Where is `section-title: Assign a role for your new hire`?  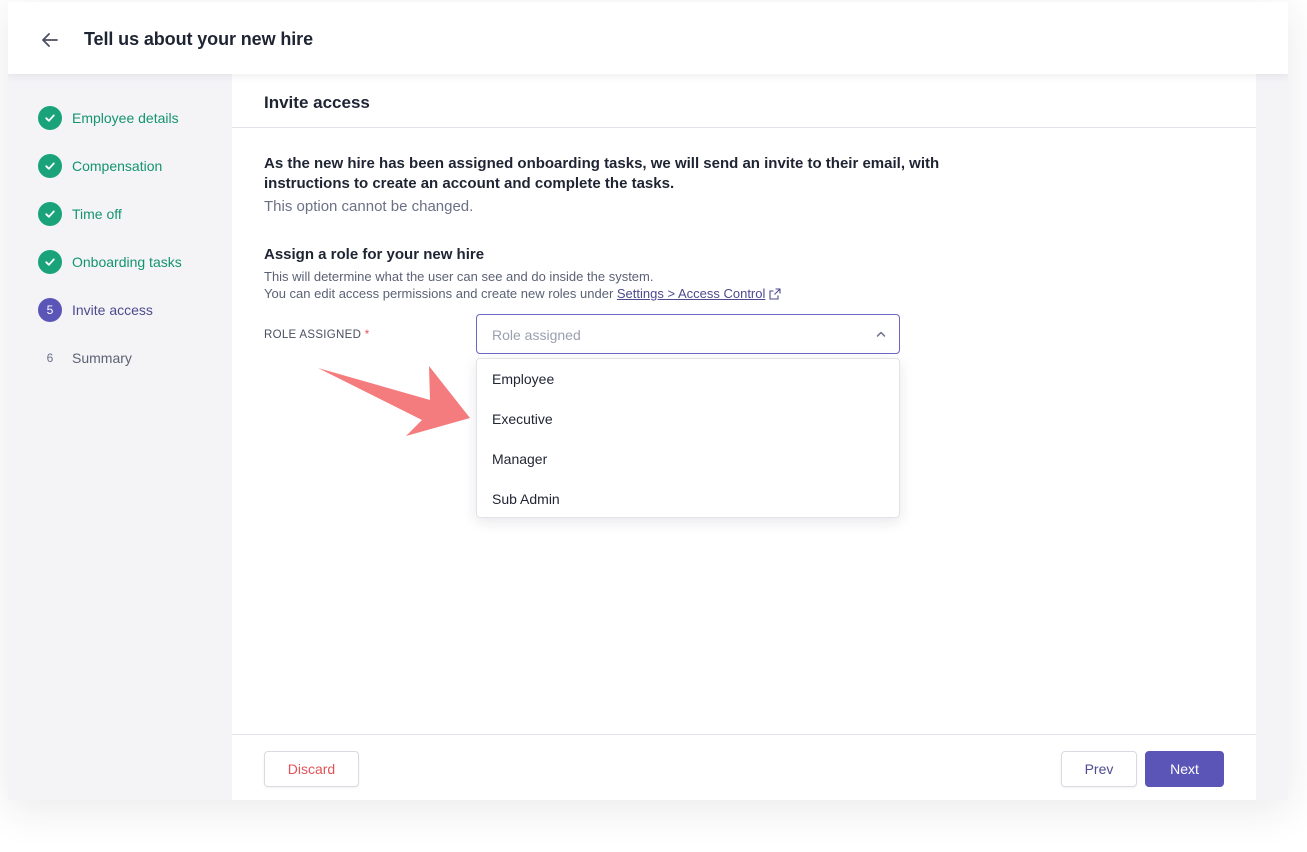
section-title: Assign a role for your new hire is located at coordinates (374, 254).